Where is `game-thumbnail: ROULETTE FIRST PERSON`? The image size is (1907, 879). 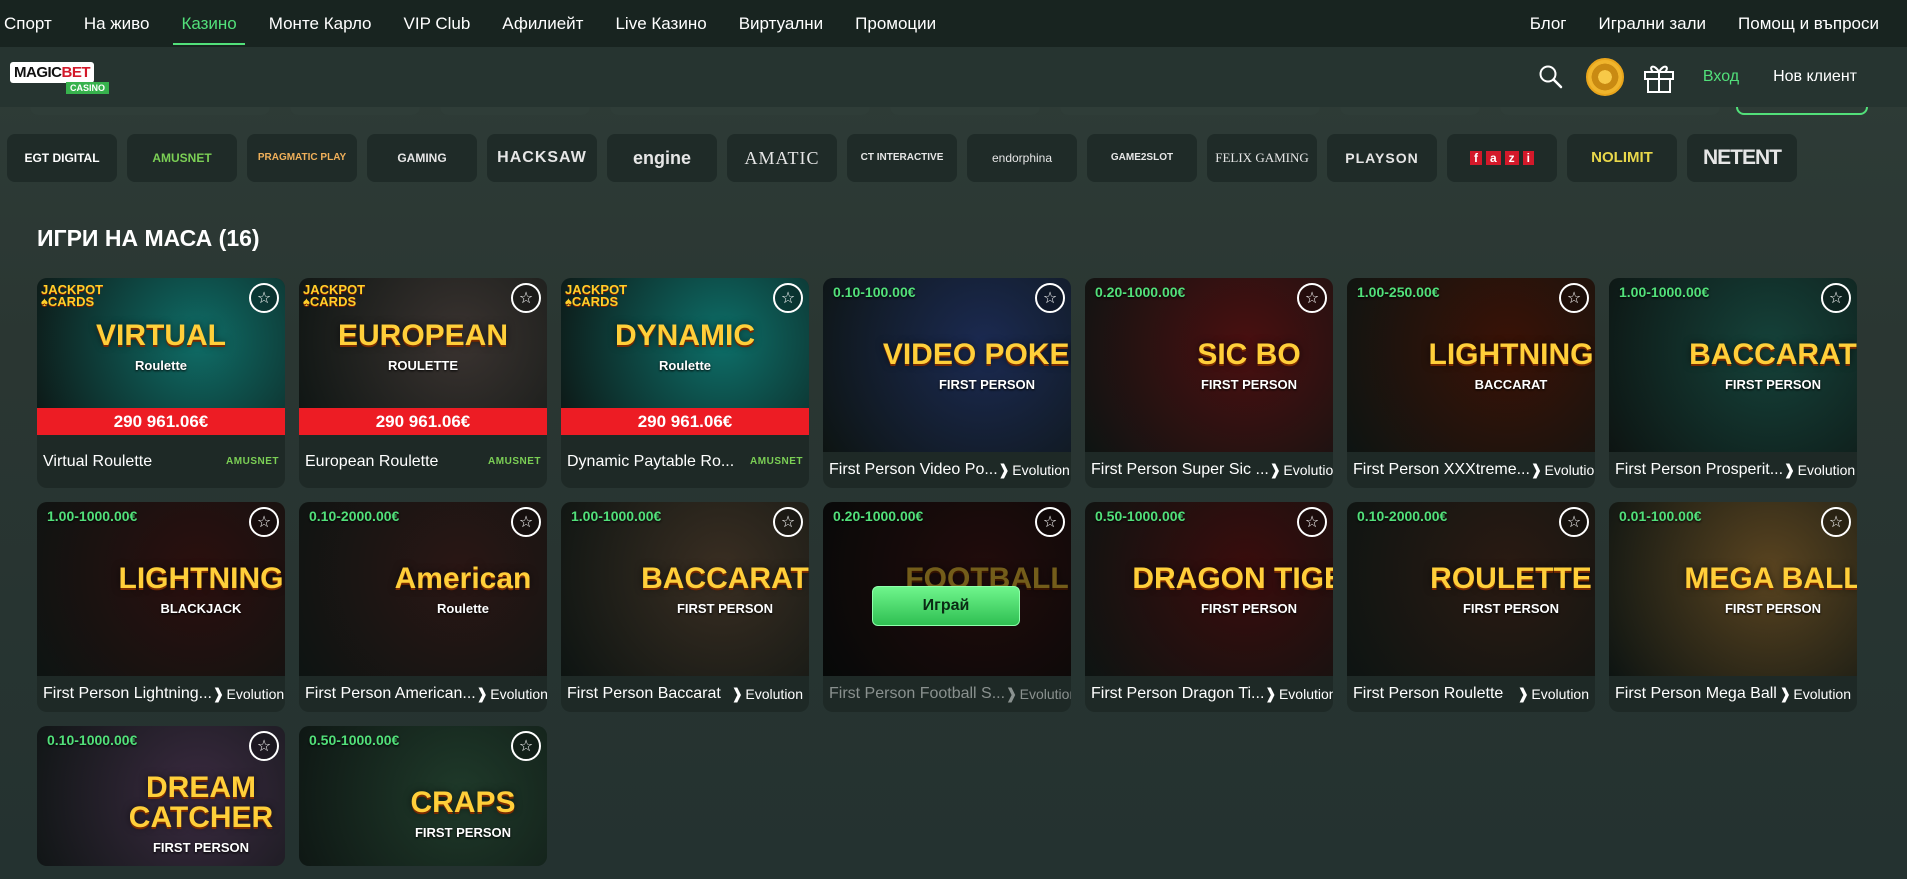 game-thumbnail: ROULETTE FIRST PERSON is located at coordinates (1471, 589).